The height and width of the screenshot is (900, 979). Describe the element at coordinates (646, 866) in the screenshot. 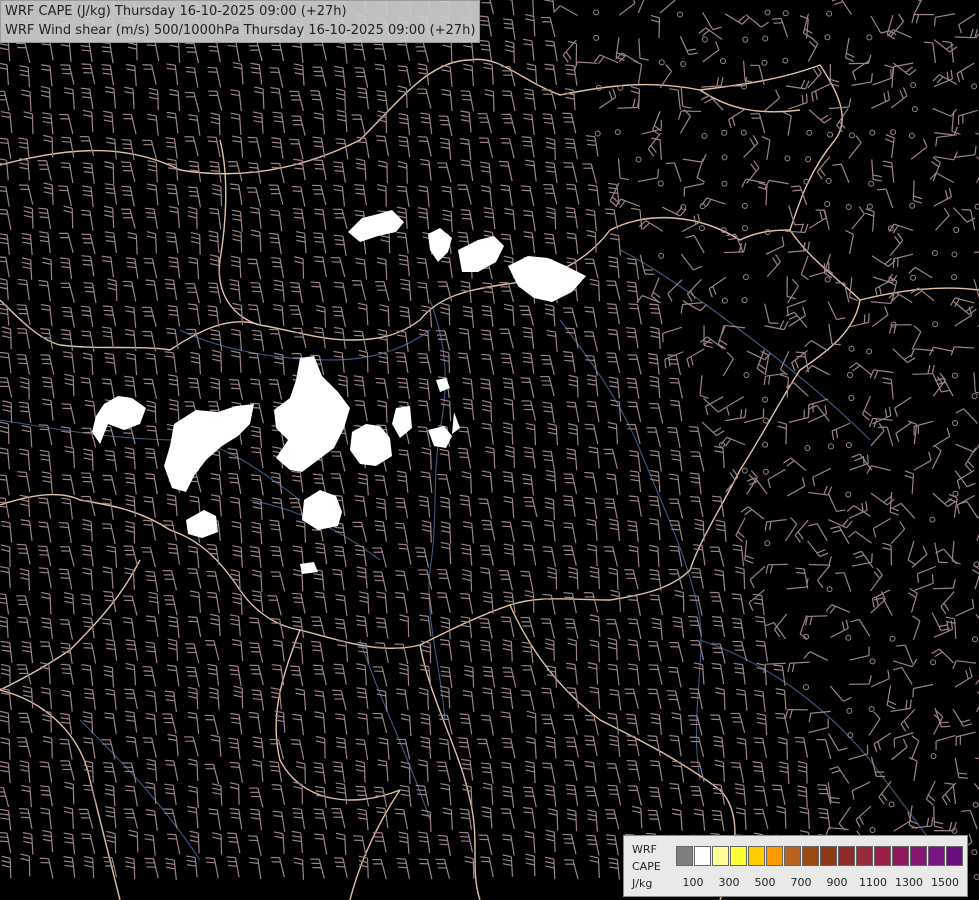

I see `legend-label-cape: CAPE` at that location.